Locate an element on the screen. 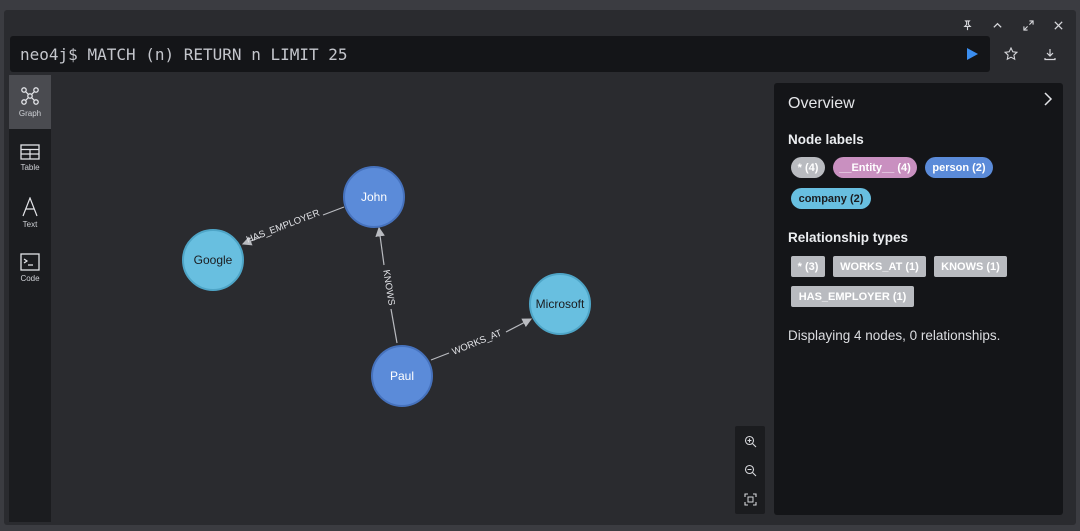 The image size is (1080, 531). rel-type-all: * (3) is located at coordinates (808, 266).